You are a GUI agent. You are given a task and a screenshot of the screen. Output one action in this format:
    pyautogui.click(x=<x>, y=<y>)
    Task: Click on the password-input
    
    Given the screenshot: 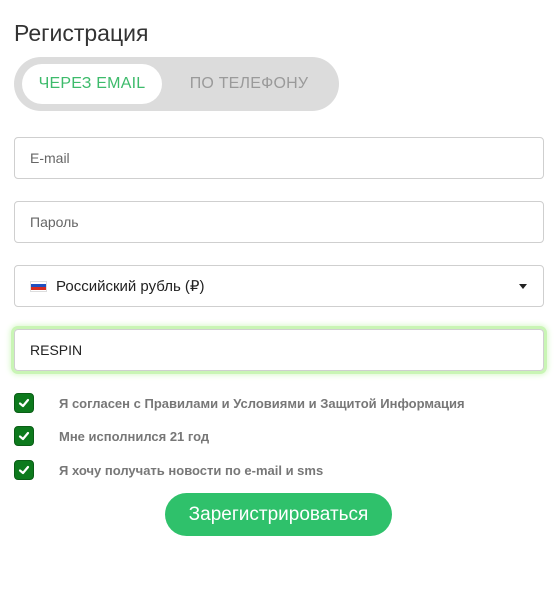 What is the action you would take?
    pyautogui.click(x=286, y=222)
    